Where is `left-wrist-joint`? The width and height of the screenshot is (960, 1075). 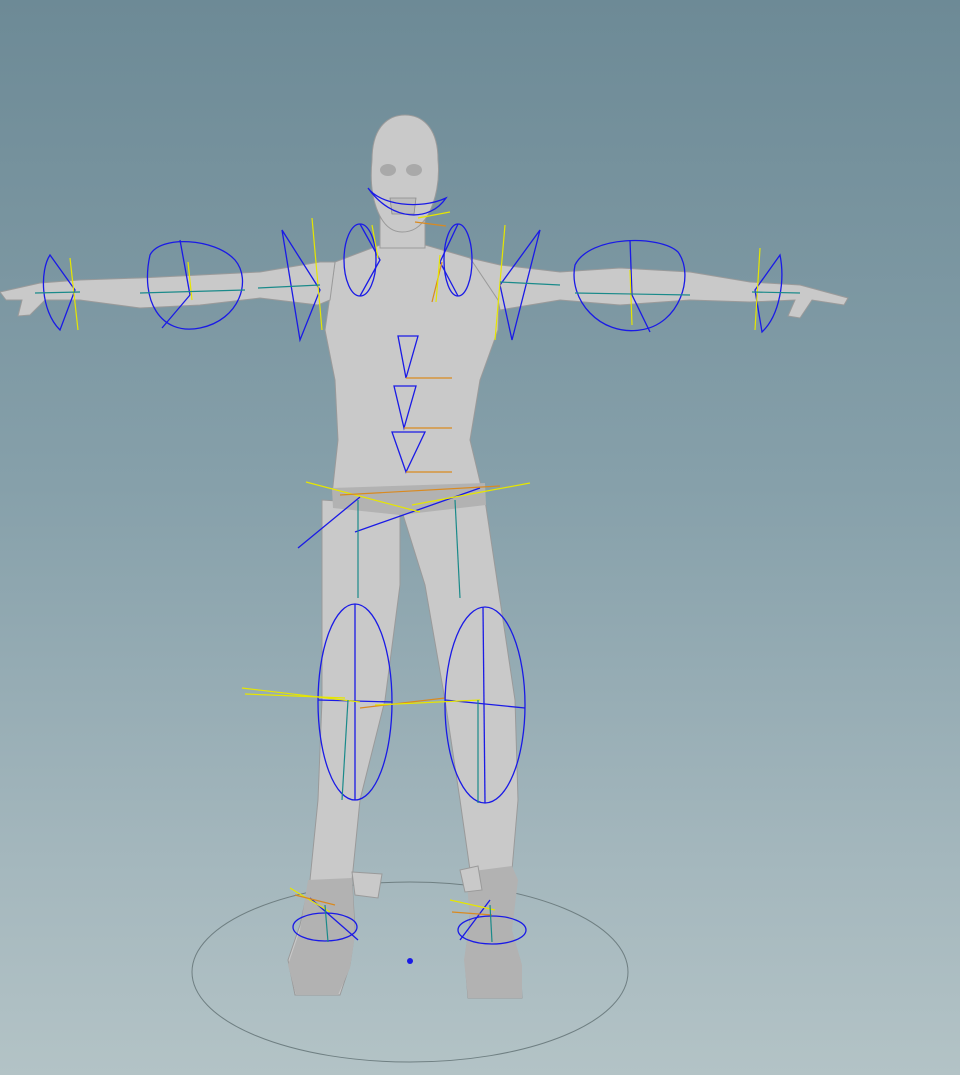 left-wrist-joint is located at coordinates (57, 292).